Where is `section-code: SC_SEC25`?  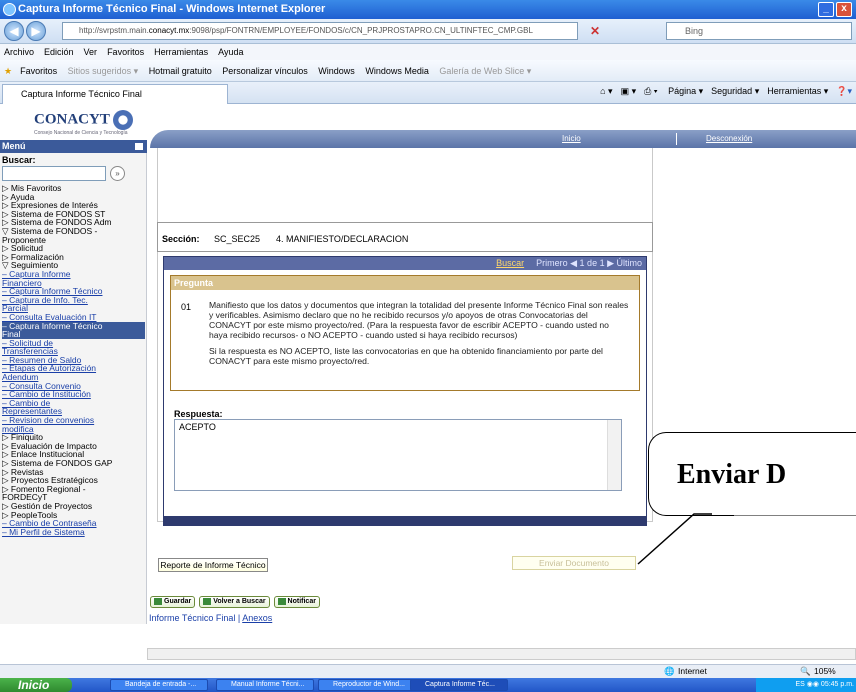
section-code: SC_SEC25 is located at coordinates (237, 239).